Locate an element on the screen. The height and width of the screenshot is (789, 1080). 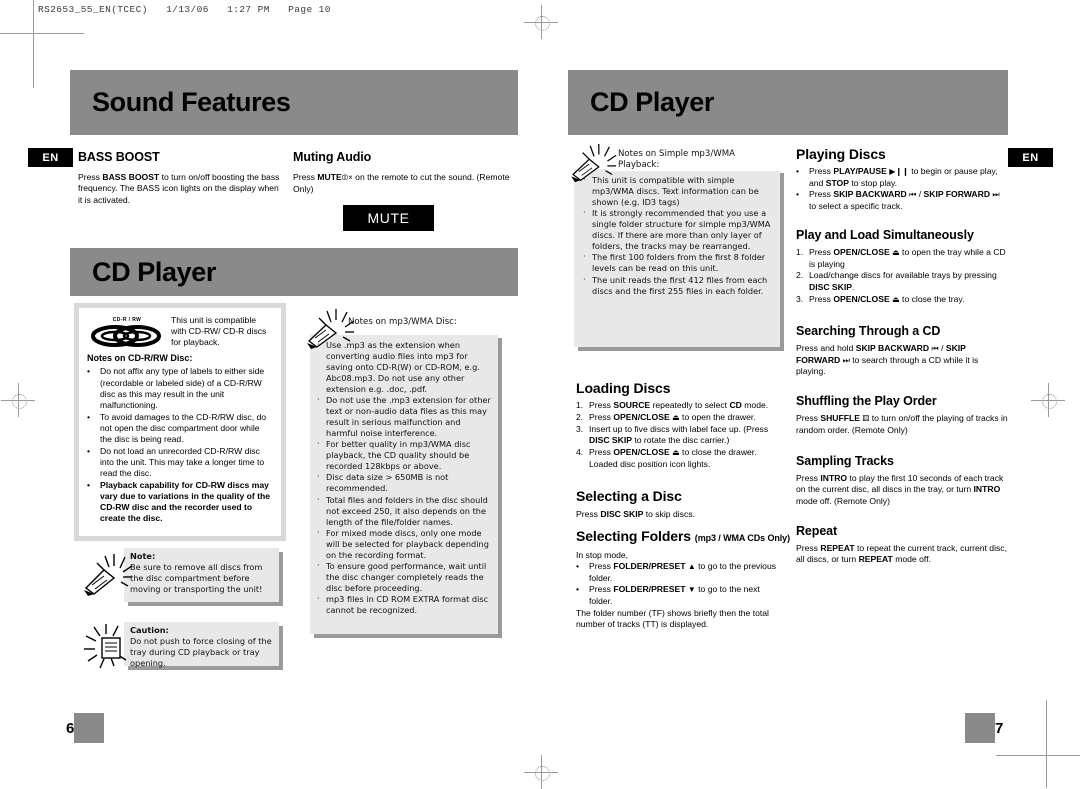
heading-selecting-disc: Selecting a Disc is located at coordinates (629, 496).